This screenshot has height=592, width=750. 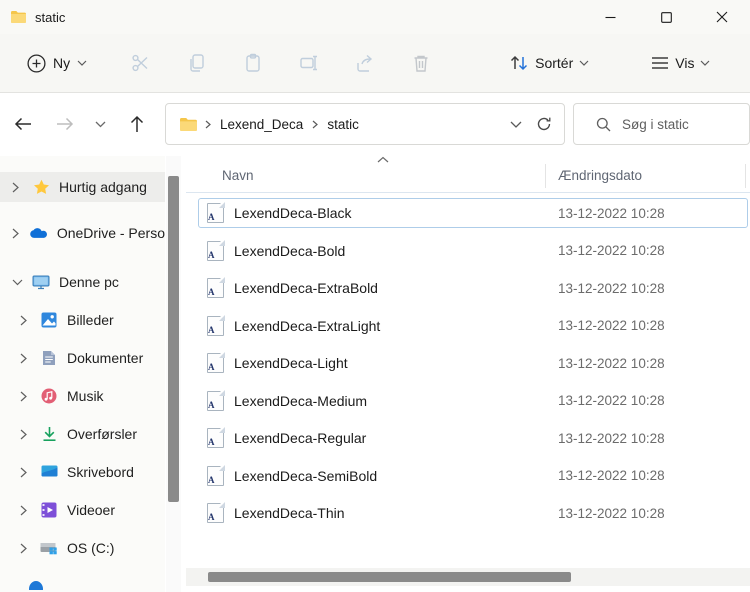 I want to click on toolbar: Ny Sortér Vis, so click(x=375, y=63).